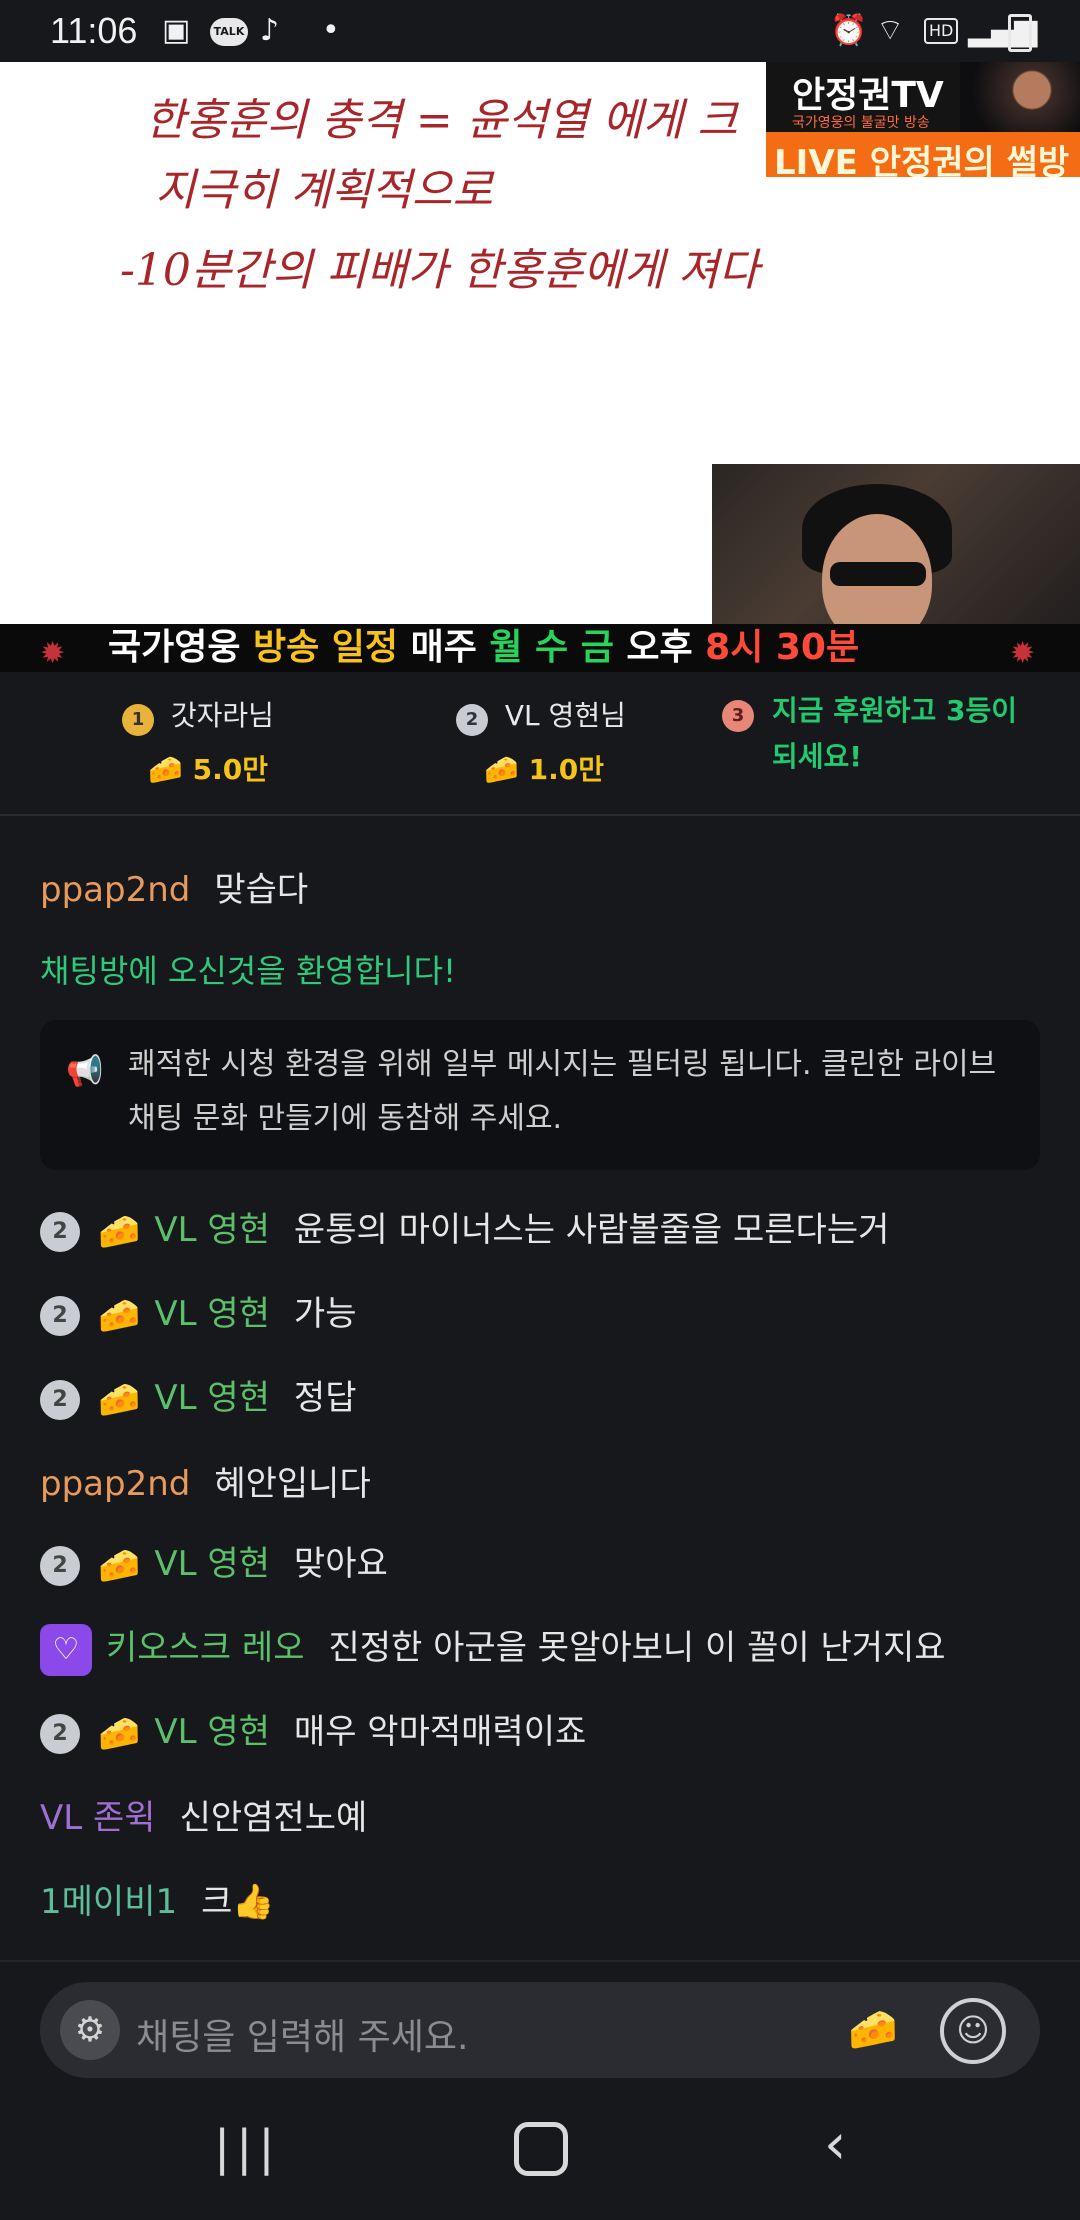  What do you see at coordinates (230, 769) in the screenshot?
I see `donor-amount-value: 5.0만` at bounding box center [230, 769].